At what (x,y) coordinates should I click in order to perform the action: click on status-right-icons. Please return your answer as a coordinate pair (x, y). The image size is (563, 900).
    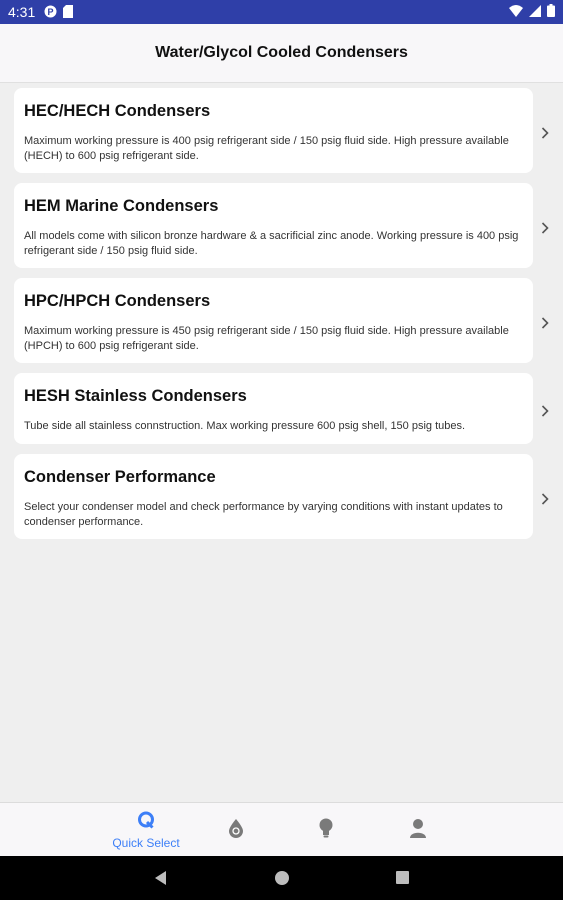
    Looking at the image, I should click on (532, 12).